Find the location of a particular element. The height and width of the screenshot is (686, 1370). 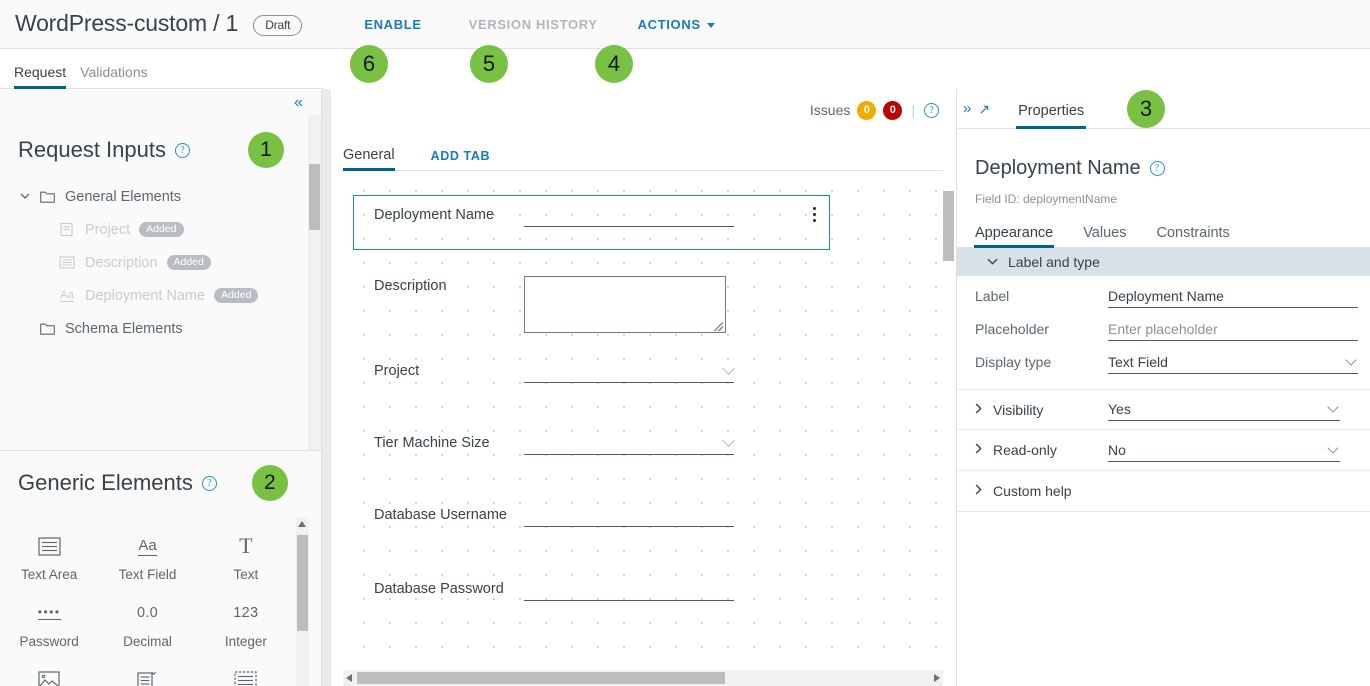

scroll-right-arrow-icon is located at coordinates (937, 678).